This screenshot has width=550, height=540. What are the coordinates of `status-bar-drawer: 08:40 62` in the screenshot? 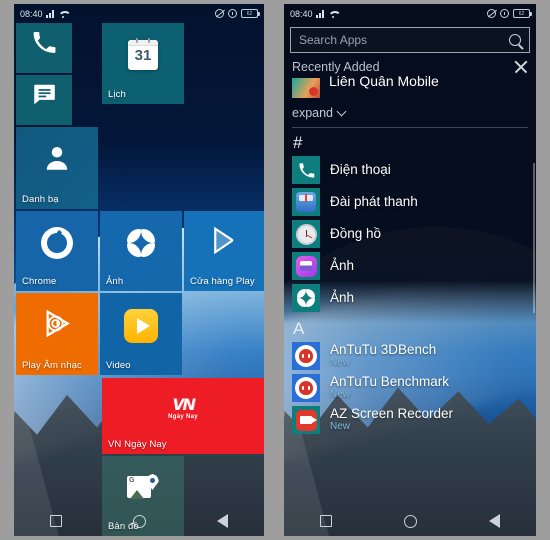 It's located at (410, 13).